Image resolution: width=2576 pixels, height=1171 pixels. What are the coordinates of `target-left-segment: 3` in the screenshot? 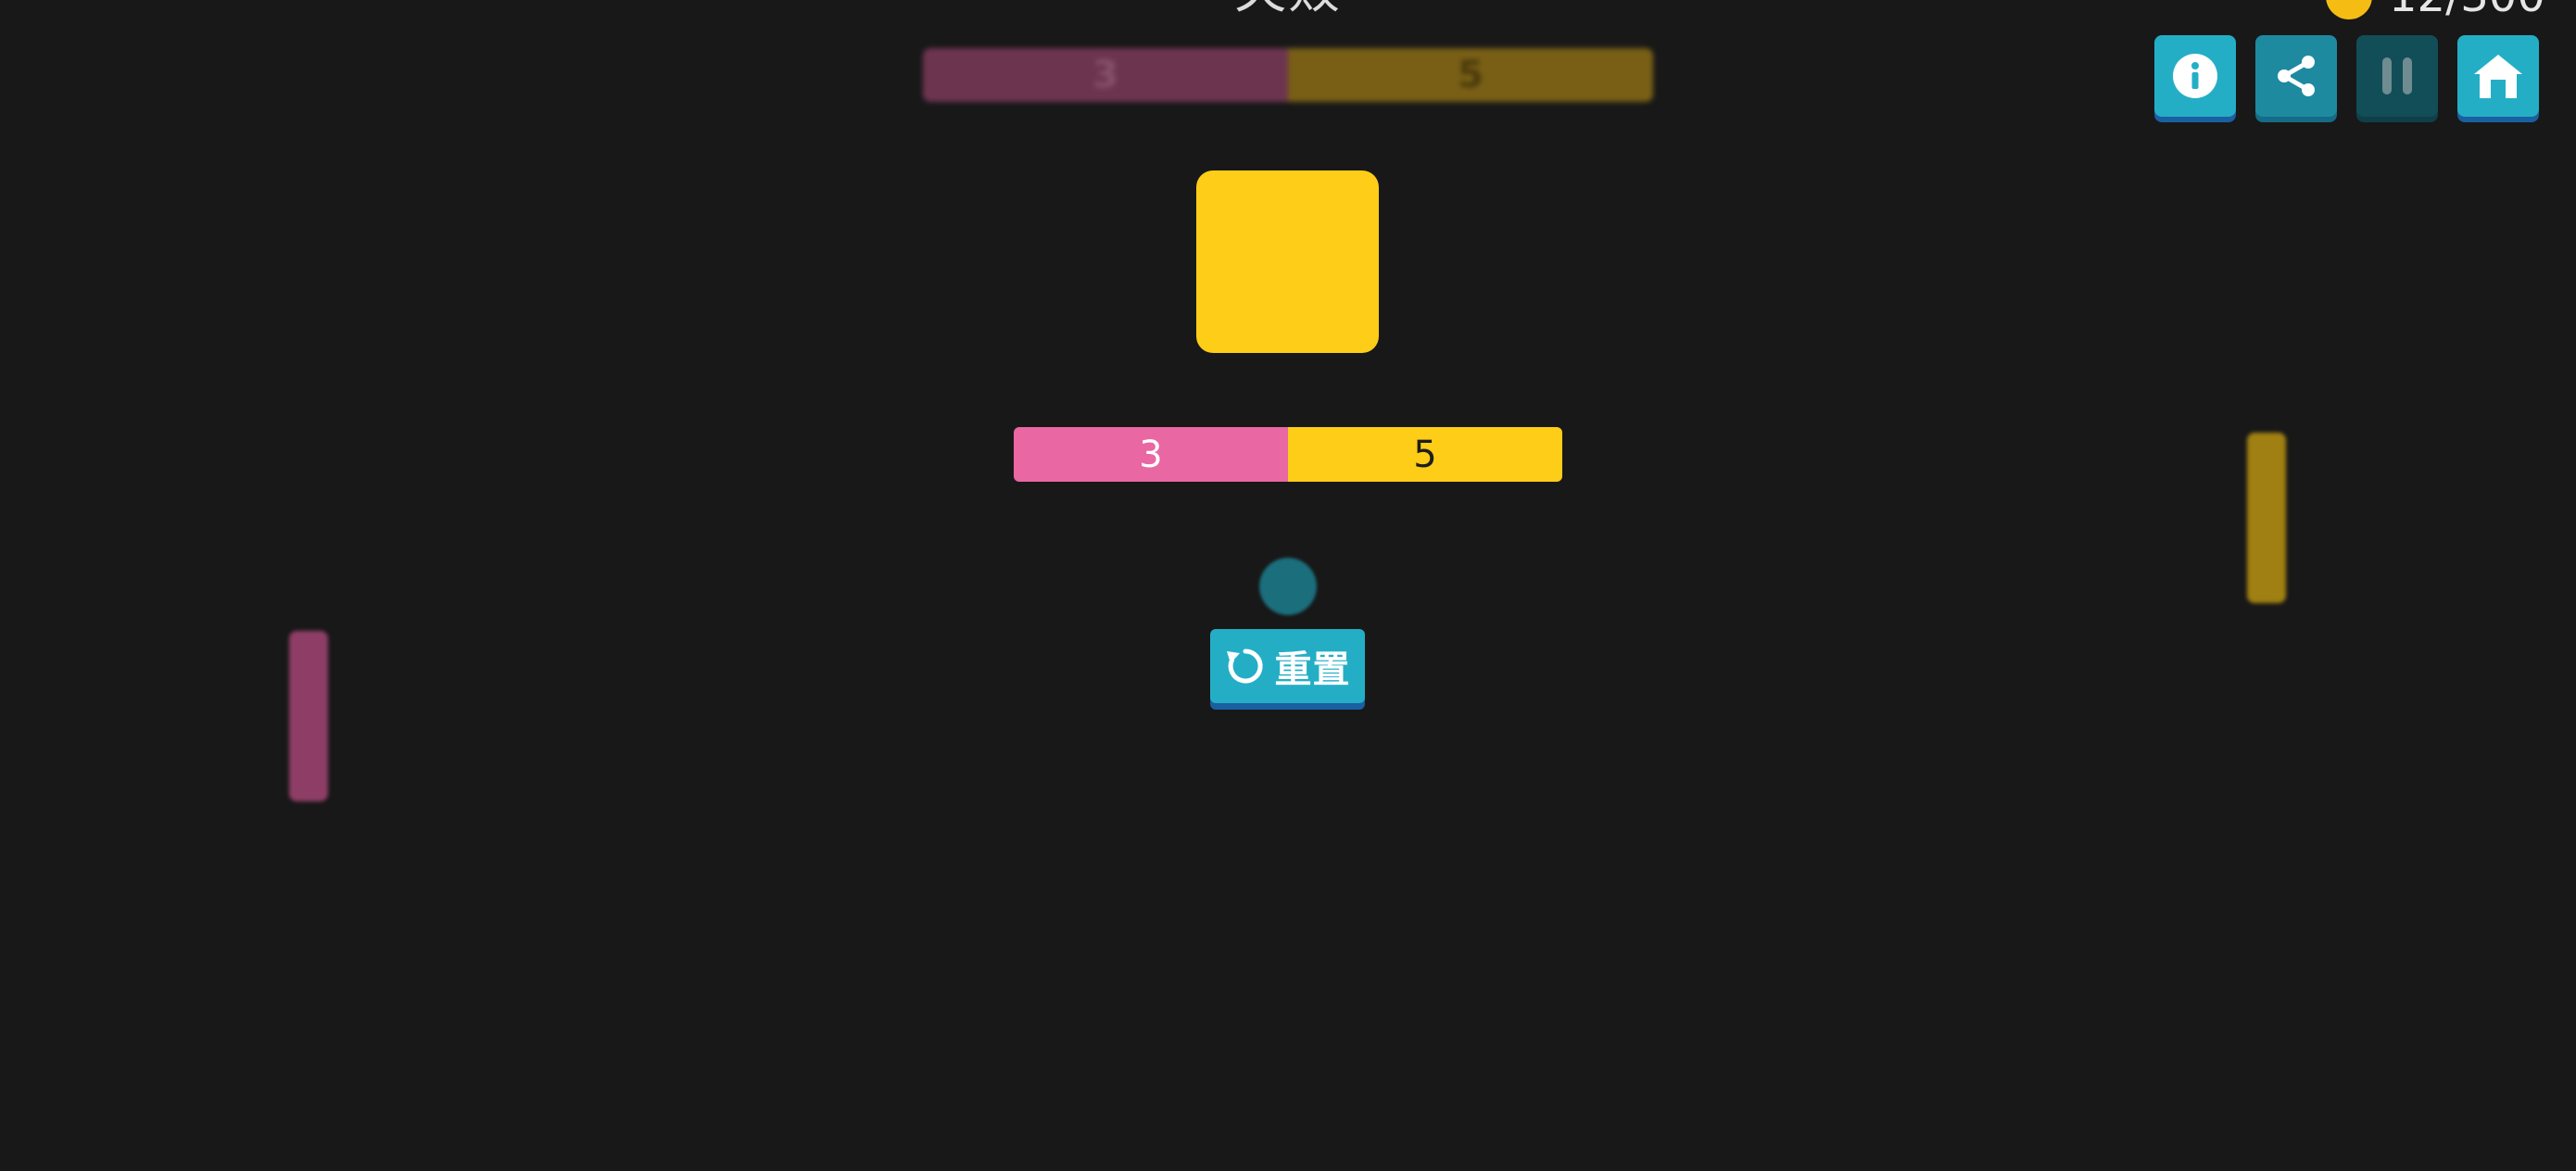 It's located at (1106, 75).